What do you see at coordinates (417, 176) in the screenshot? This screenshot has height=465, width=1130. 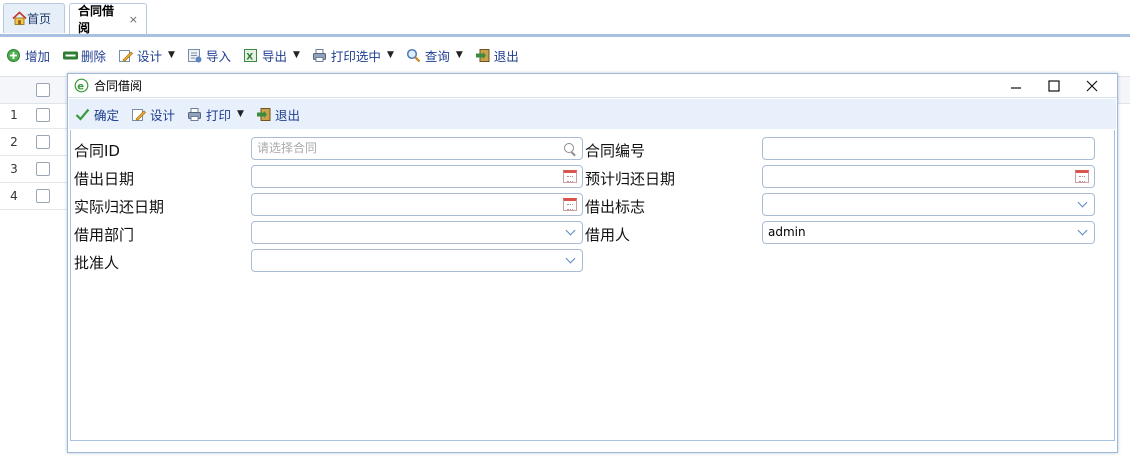 I see `borrow-date-field` at bounding box center [417, 176].